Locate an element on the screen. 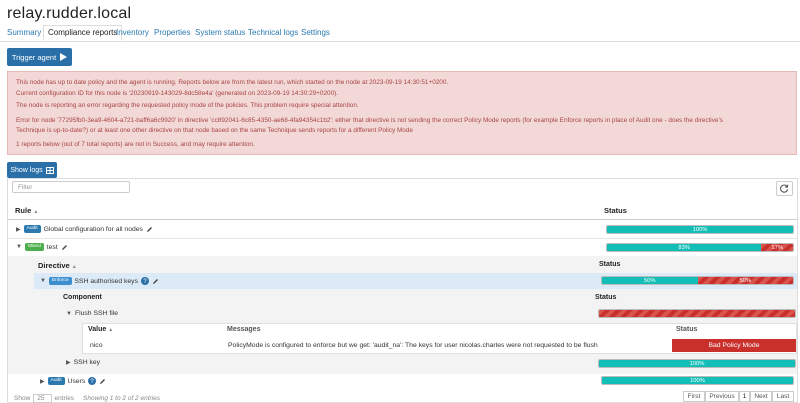 The width and height of the screenshot is (800, 403). tab-properties: Properties is located at coordinates (172, 32).